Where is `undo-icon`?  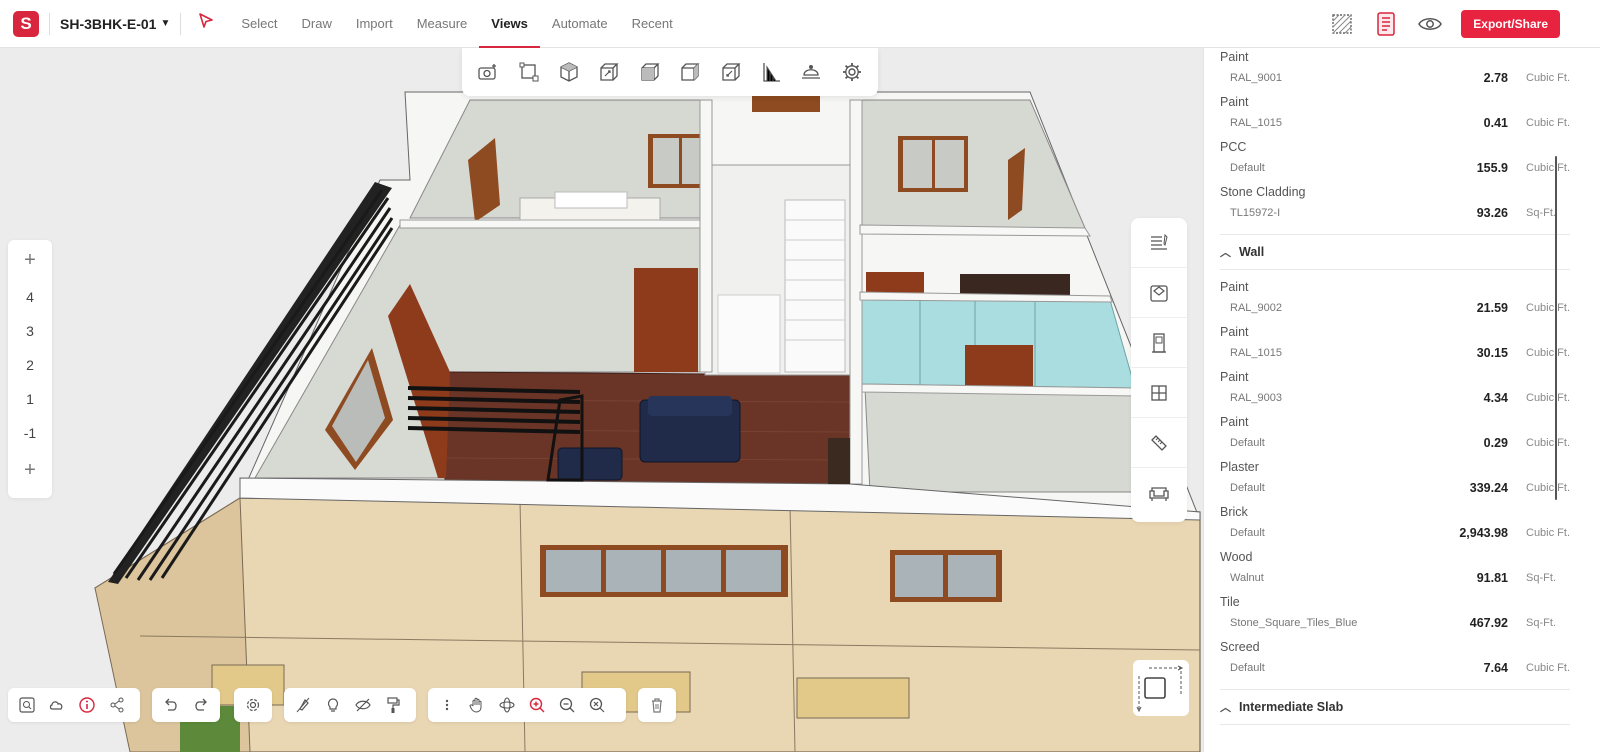
undo-icon is located at coordinates (171, 705).